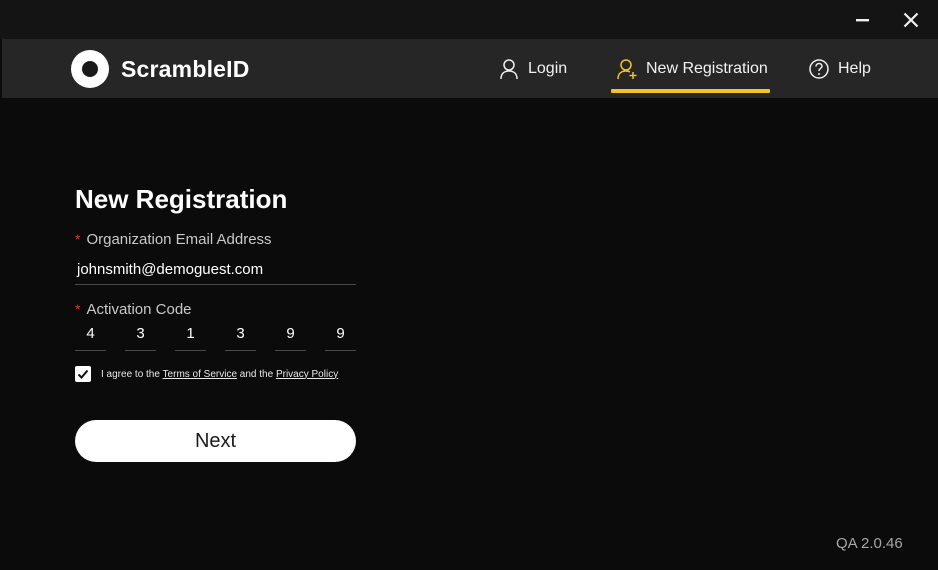 This screenshot has width=938, height=570. I want to click on email-label-text: Organization Email Address, so click(179, 239).